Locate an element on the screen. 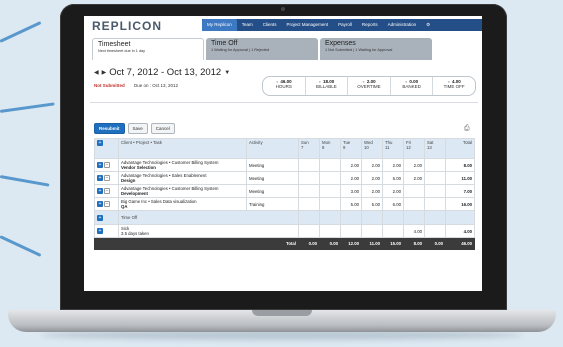  add-timeoff-icon: + is located at coordinates (100, 217).